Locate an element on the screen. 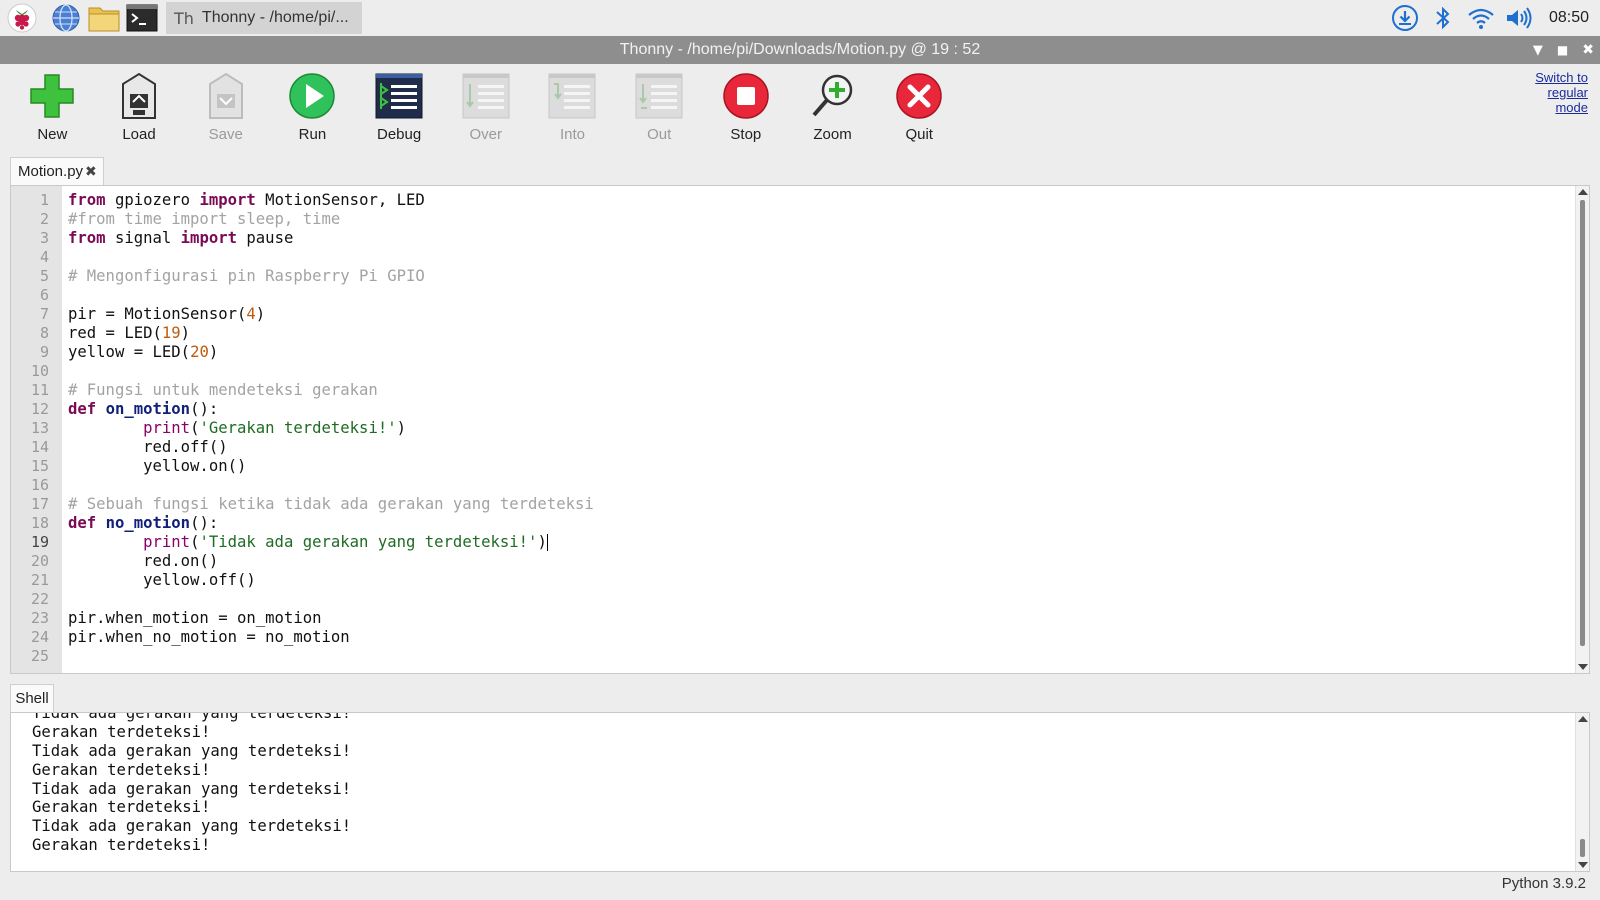  step-into-label: Into is located at coordinates (572, 134).